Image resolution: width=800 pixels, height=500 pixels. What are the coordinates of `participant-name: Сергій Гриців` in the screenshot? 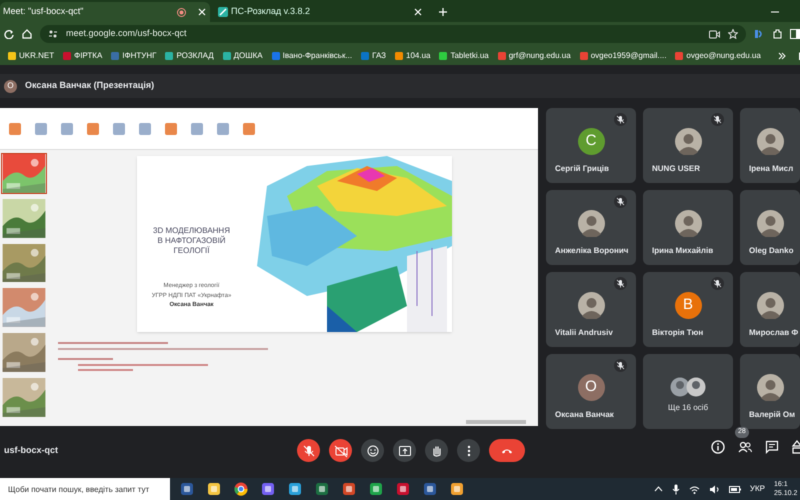 It's located at (582, 169).